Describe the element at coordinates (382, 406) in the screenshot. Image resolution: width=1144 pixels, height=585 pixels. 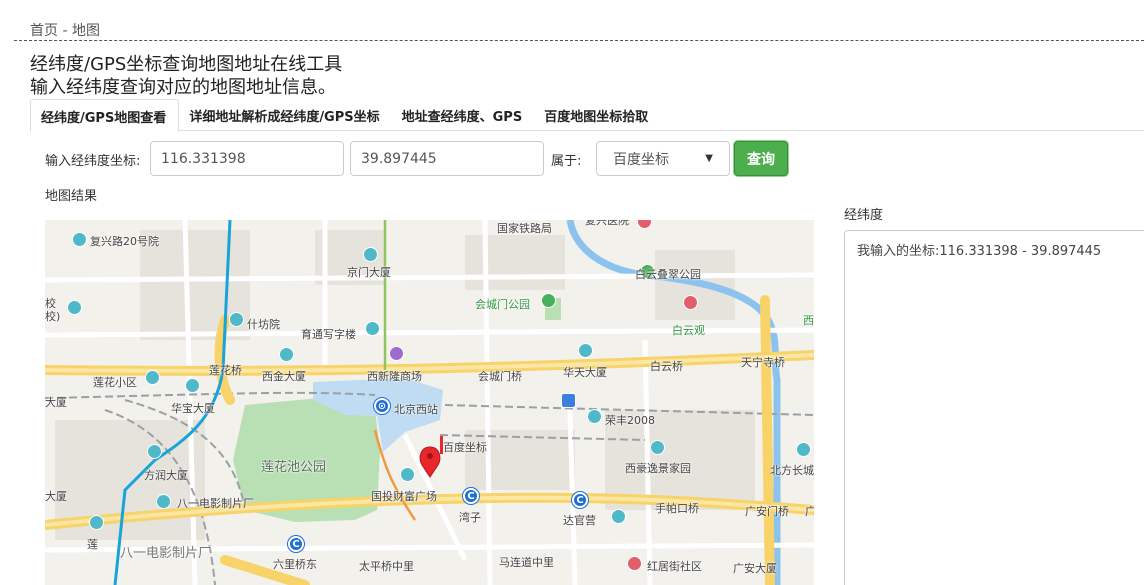
I see `metro-station-icon: ⊙` at that location.